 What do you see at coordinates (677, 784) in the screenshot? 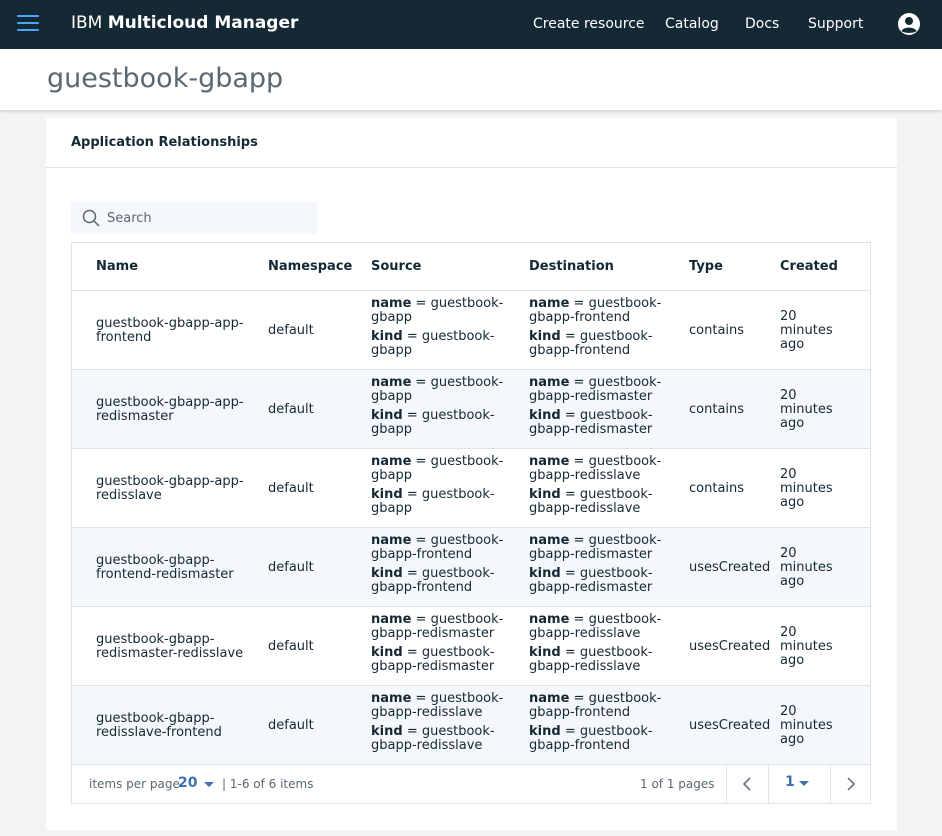
I see `page-count-text: 1 of 1 pages` at bounding box center [677, 784].